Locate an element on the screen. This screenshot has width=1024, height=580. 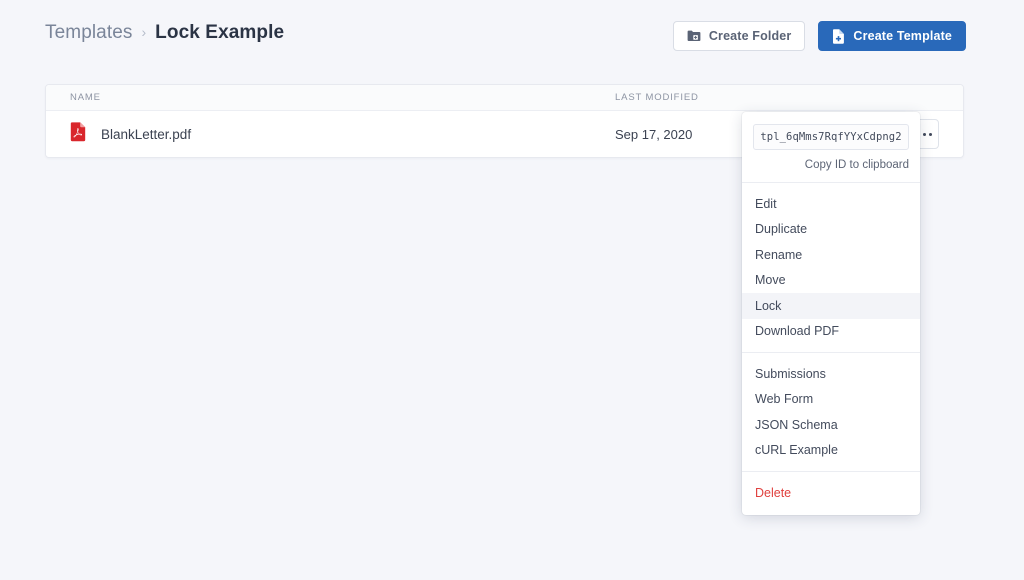
menu-item-lock: Lock is located at coordinates (831, 306).